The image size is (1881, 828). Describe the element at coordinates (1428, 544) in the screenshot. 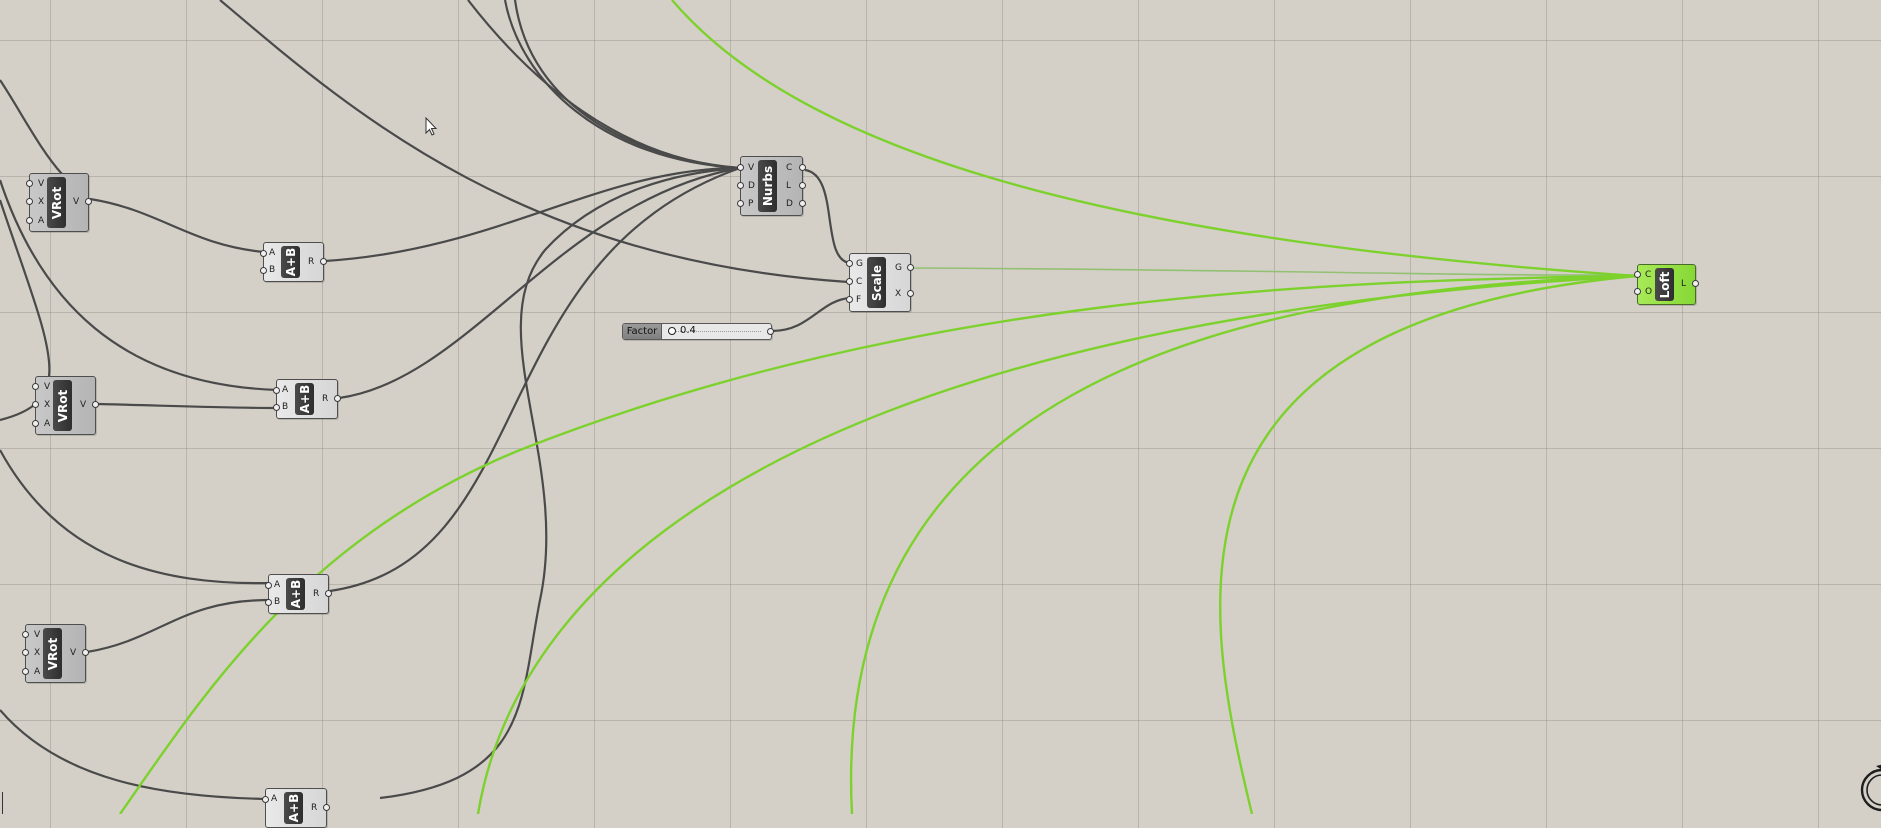

I see `selected-wire` at that location.